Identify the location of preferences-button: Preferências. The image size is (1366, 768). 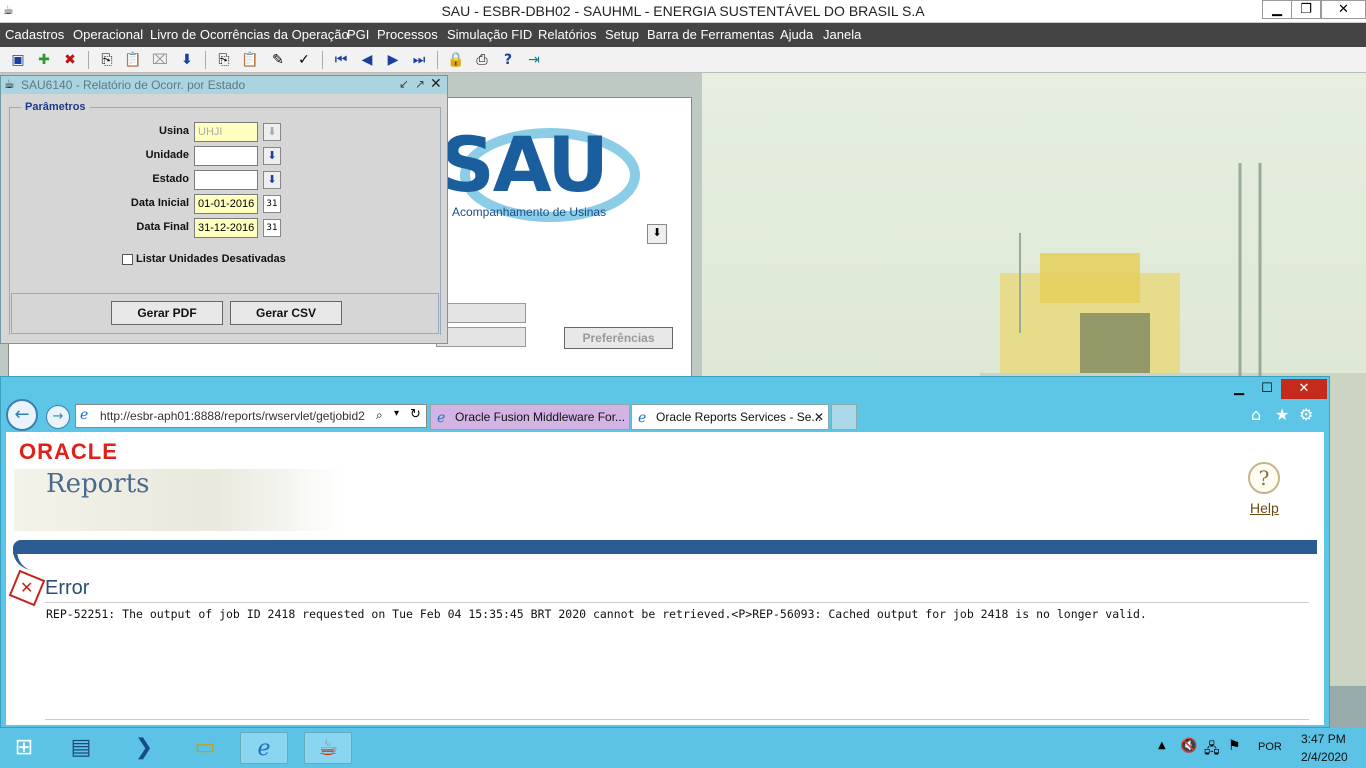
(618, 338).